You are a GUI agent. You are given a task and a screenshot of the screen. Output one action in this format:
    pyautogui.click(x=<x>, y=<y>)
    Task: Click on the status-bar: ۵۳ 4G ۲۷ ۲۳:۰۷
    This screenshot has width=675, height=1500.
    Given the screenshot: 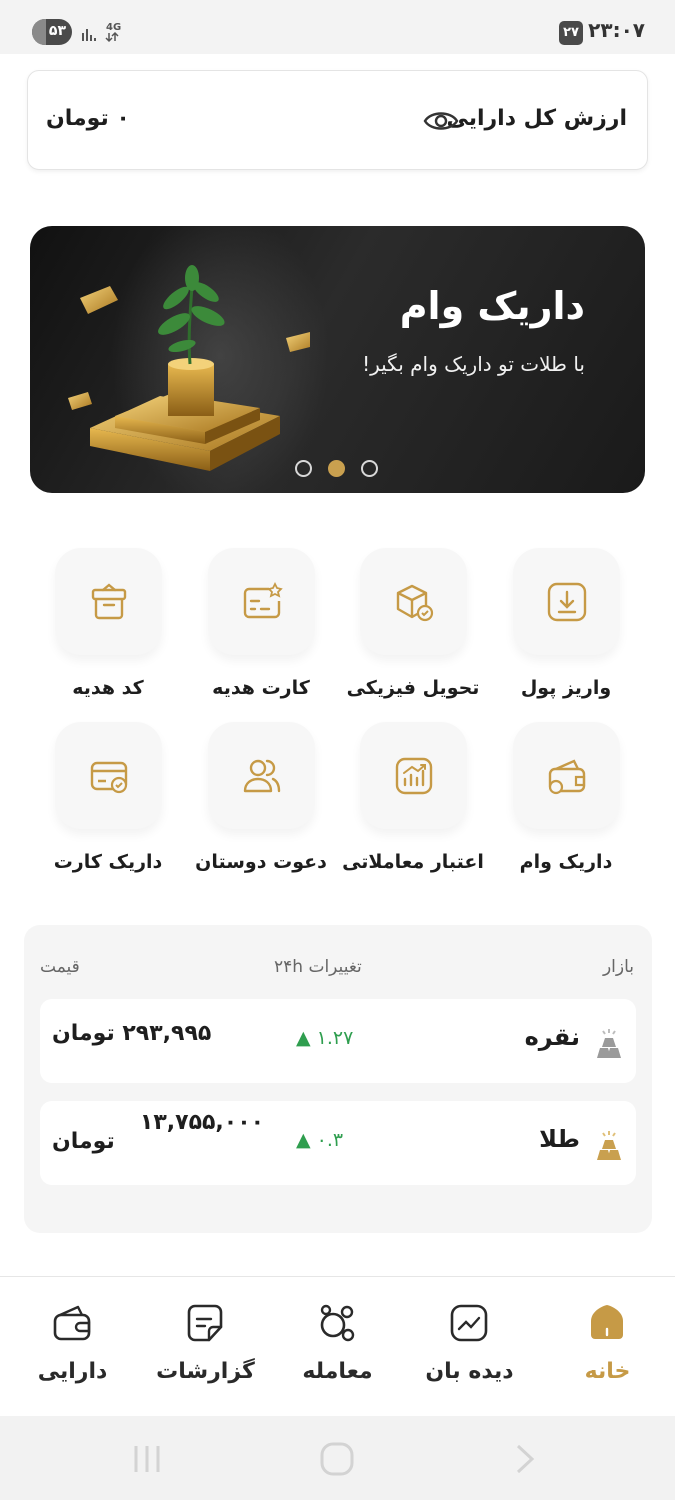 What is the action you would take?
    pyautogui.click(x=337, y=27)
    